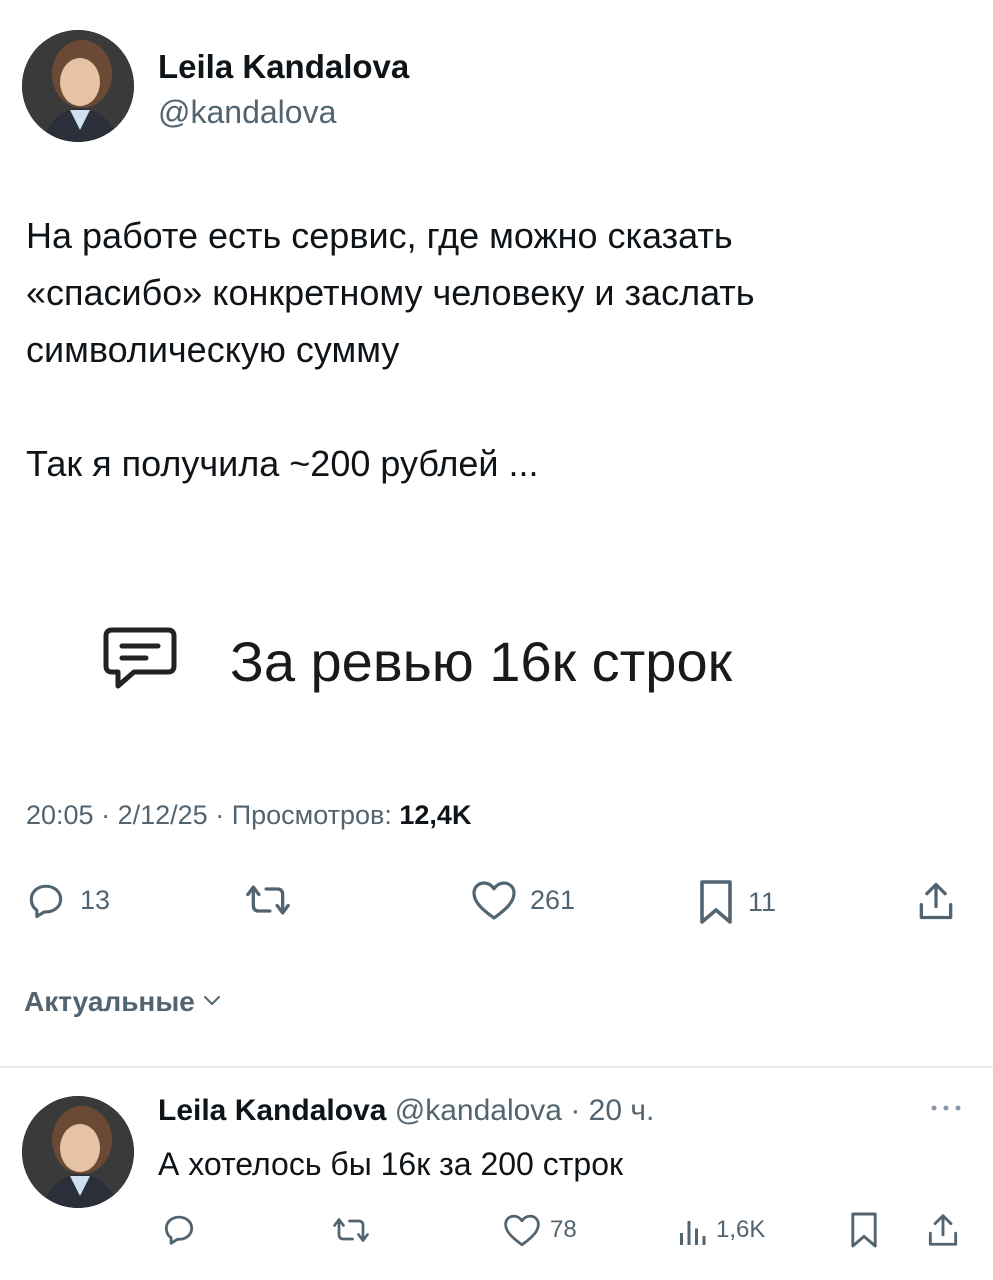 This screenshot has width=993, height=1280. What do you see at coordinates (311, 815) in the screenshot?
I see `views-label: Просмотров:` at bounding box center [311, 815].